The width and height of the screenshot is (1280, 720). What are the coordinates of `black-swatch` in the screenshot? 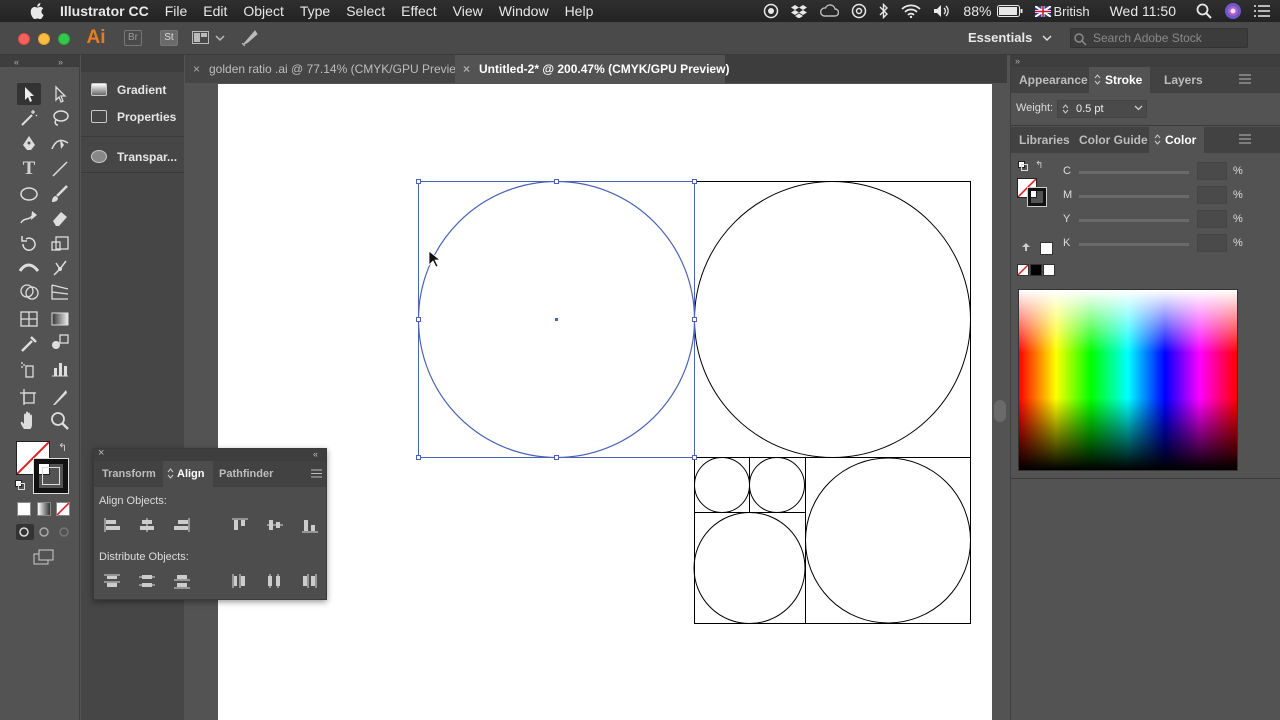 It's located at (1036, 270).